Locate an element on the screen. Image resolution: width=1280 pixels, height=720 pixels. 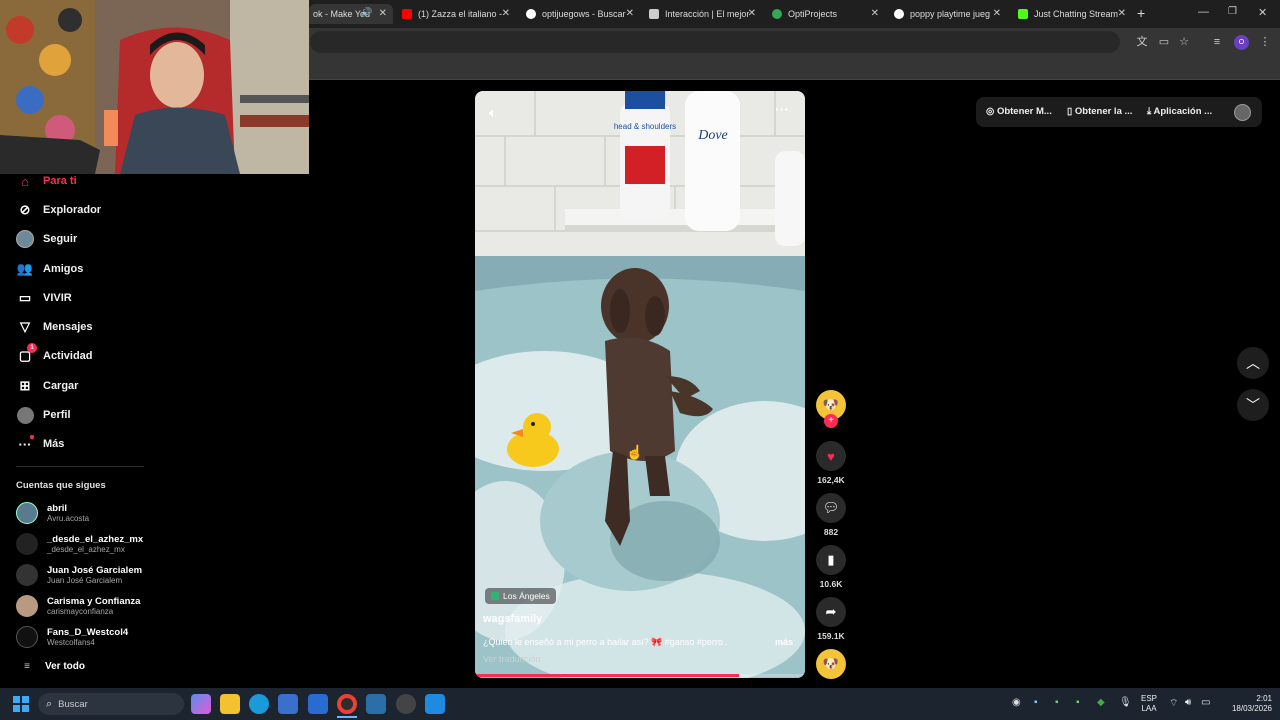
browser-tab: Just Chatting Stream ✕ is located at coordinates (1072, 14).